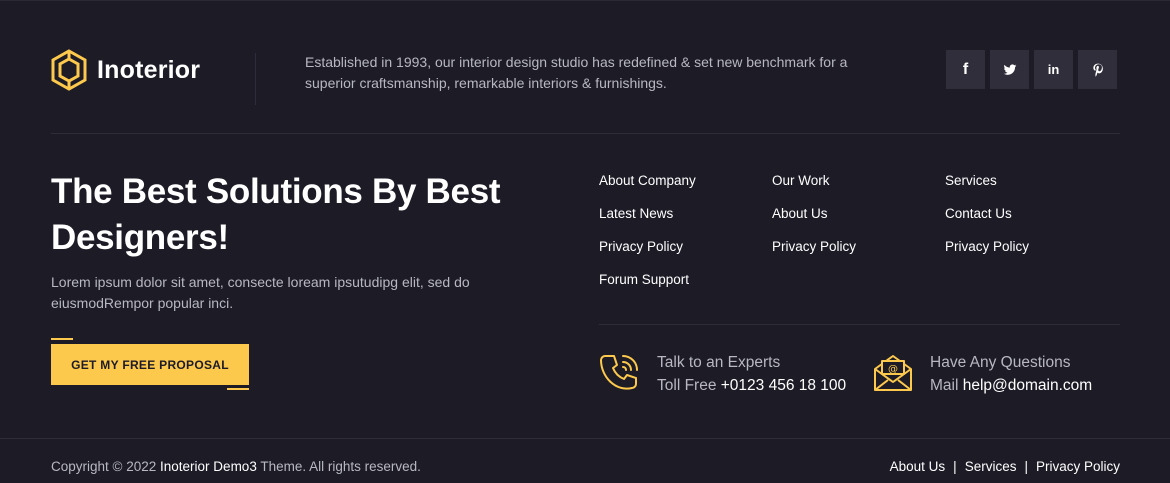 The width and height of the screenshot is (1170, 483). I want to click on footer-headline: The Best Solutions By Best Designers!, so click(276, 214).